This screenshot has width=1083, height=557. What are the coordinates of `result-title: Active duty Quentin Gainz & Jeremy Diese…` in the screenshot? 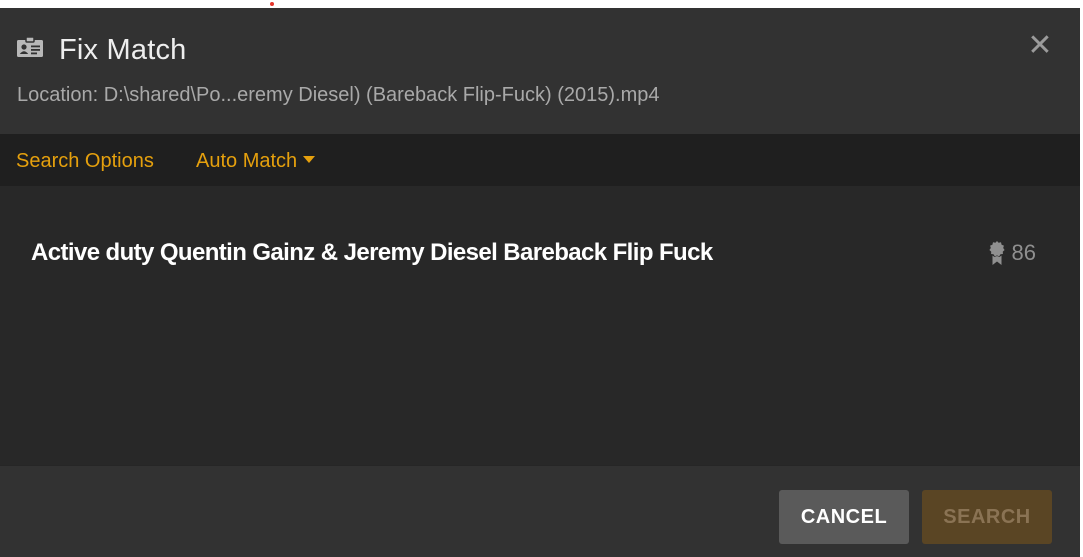 It's located at (372, 252).